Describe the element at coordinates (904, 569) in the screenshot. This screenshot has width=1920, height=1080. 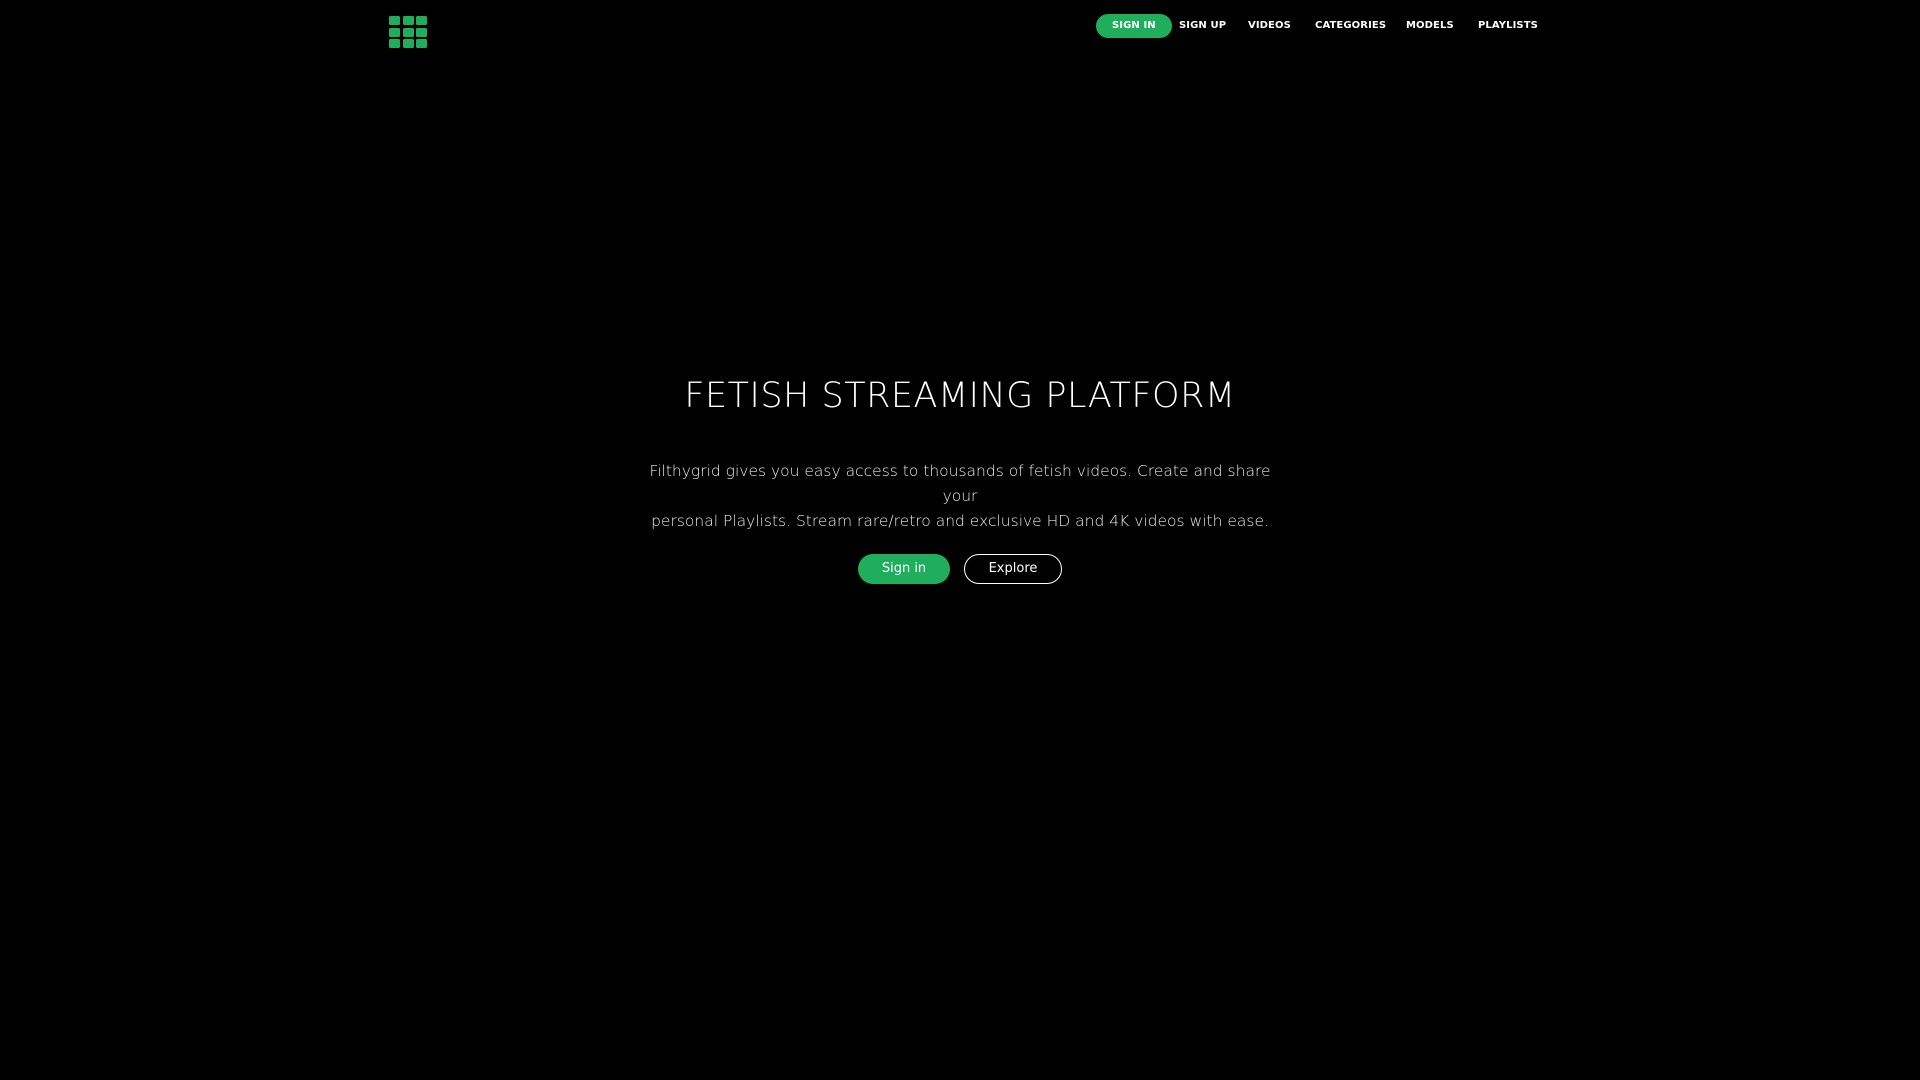
I see `sign-in-button: Sign in` at that location.